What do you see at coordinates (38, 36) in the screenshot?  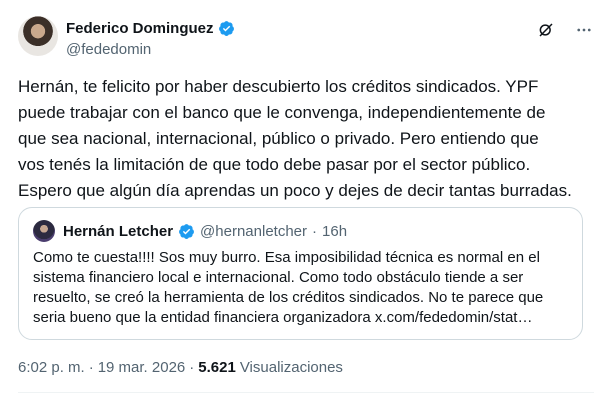 I see `author-avatar` at bounding box center [38, 36].